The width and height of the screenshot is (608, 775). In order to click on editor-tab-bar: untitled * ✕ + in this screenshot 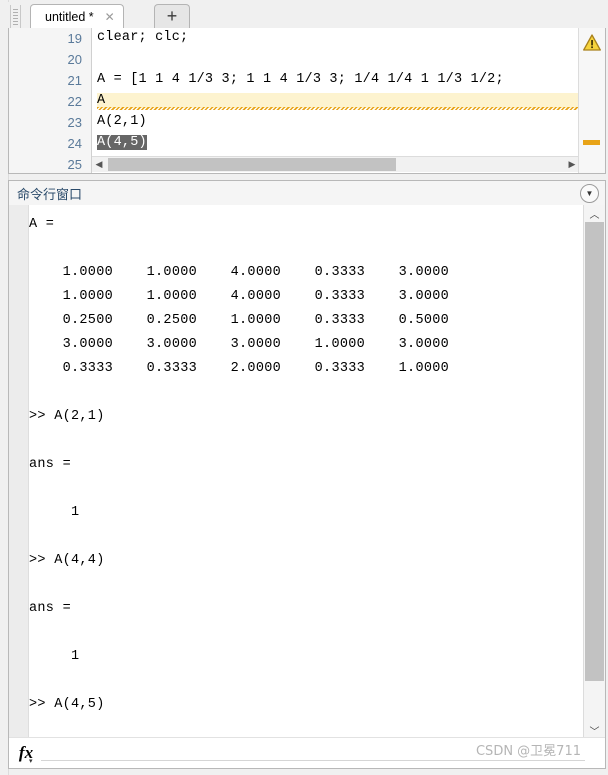, I will do `click(307, 15)`.